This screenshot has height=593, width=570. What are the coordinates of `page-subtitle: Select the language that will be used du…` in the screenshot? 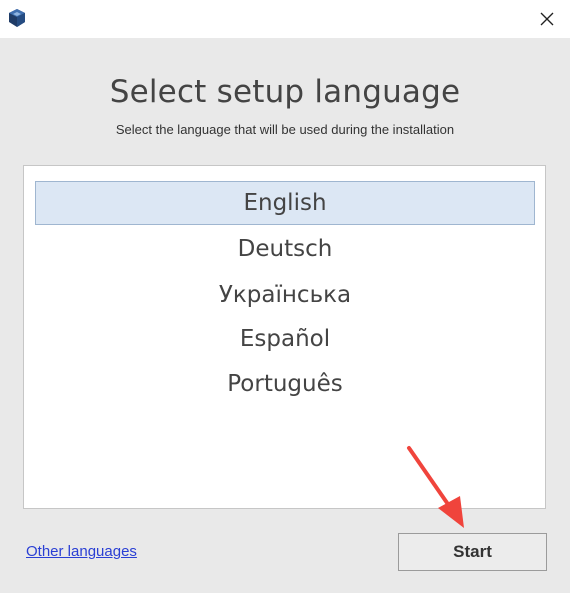 It's located at (285, 129).